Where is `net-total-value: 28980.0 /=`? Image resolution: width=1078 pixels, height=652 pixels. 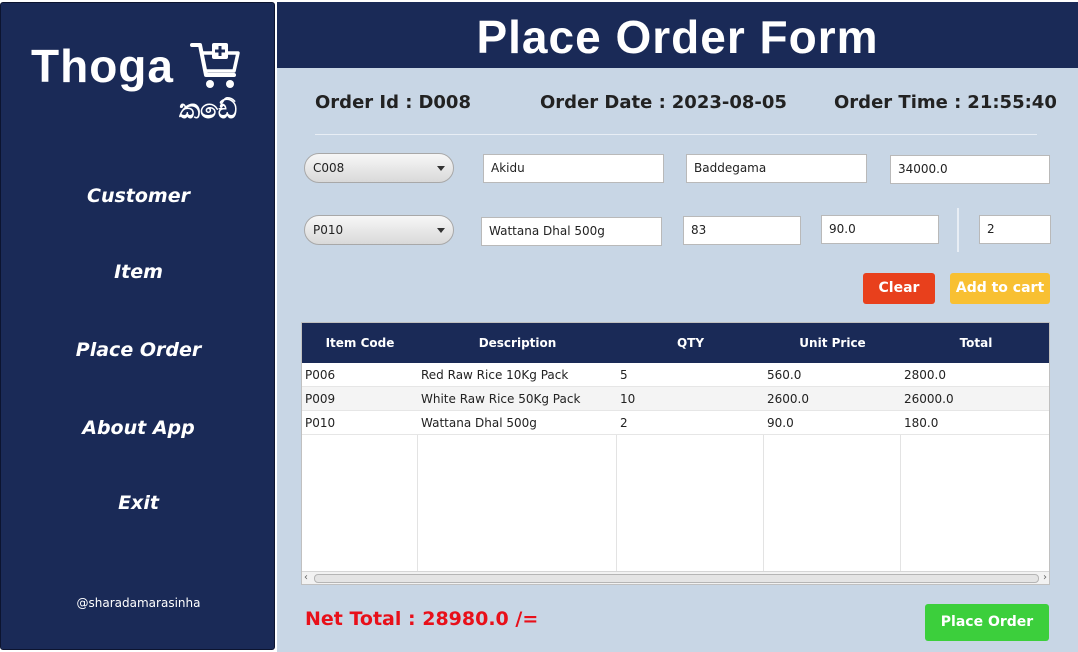
net-total-value: 28980.0 /= is located at coordinates (480, 619).